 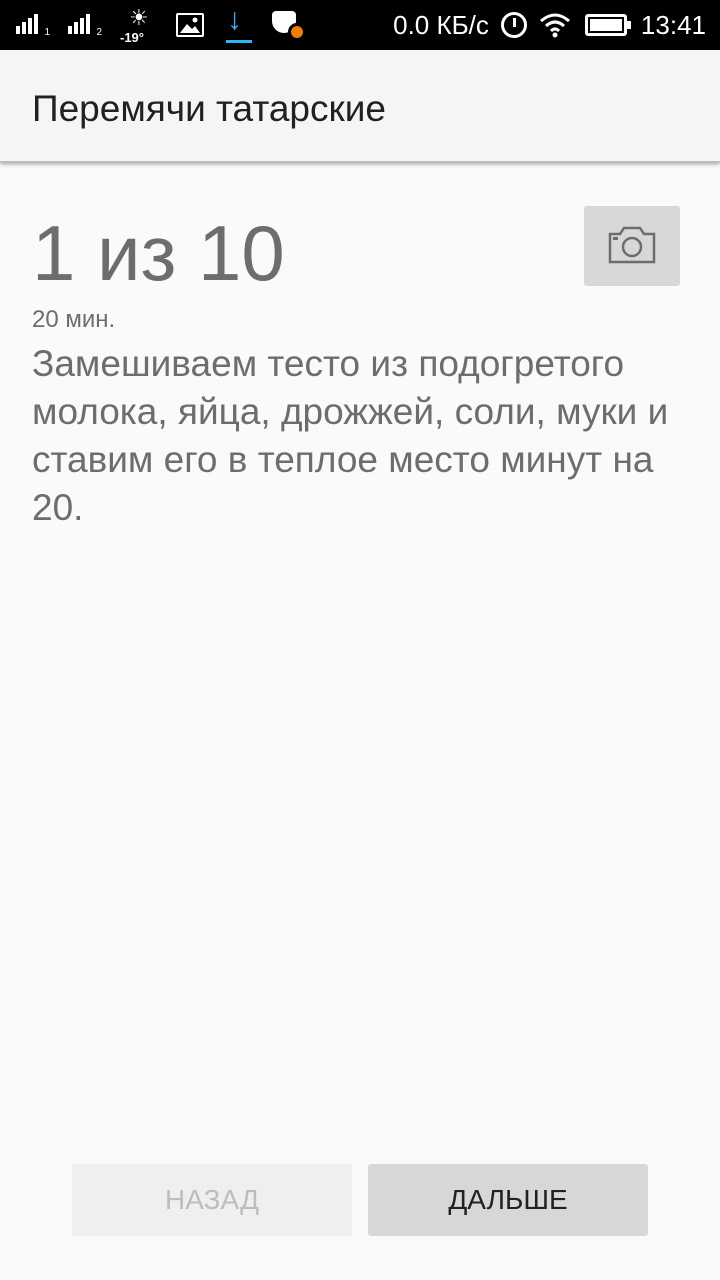 I want to click on app-bar: Перемячи татарские, so click(x=360, y=106).